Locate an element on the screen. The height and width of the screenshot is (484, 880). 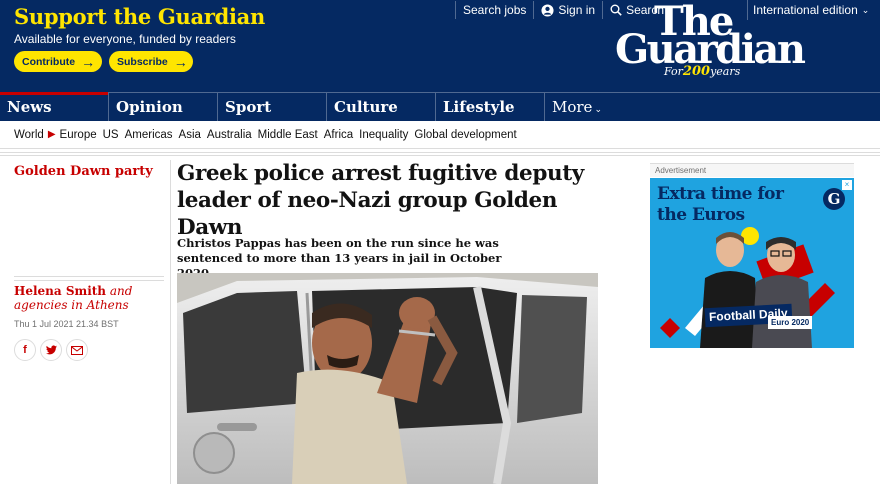
logo-years: years is located at coordinates (725, 71).